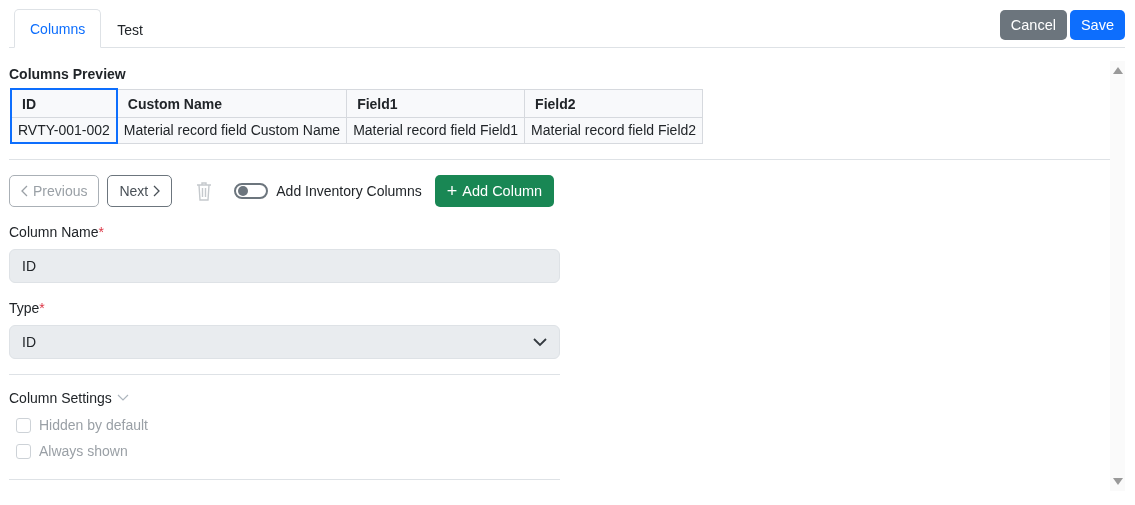 Image resolution: width=1135 pixels, height=505 pixels. I want to click on table-cell: Material record field Field1, so click(435, 130).